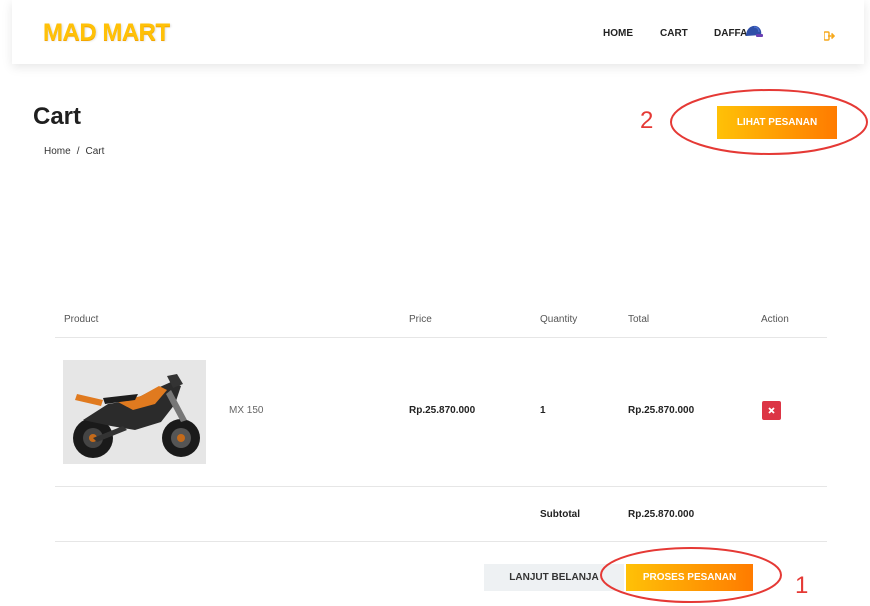  I want to click on breadcrumb-current: Cart, so click(95, 151).